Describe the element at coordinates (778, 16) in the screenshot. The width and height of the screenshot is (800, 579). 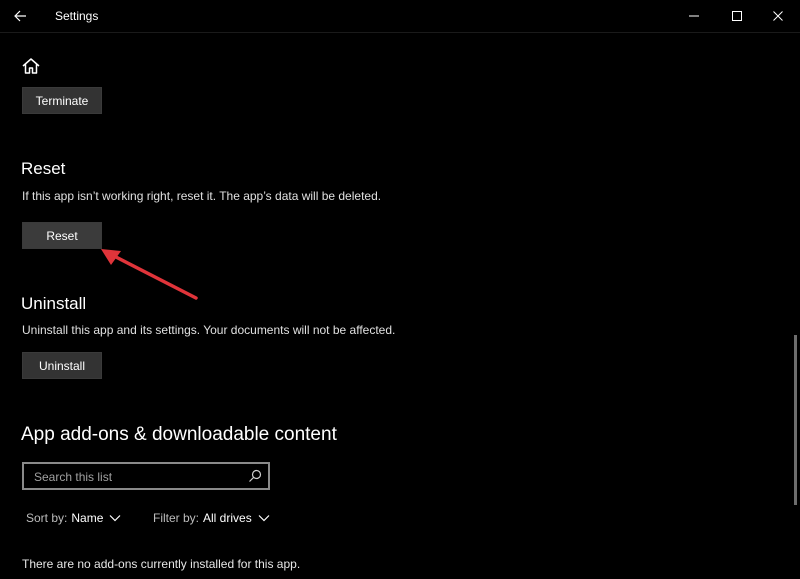
I see `close-icon` at that location.